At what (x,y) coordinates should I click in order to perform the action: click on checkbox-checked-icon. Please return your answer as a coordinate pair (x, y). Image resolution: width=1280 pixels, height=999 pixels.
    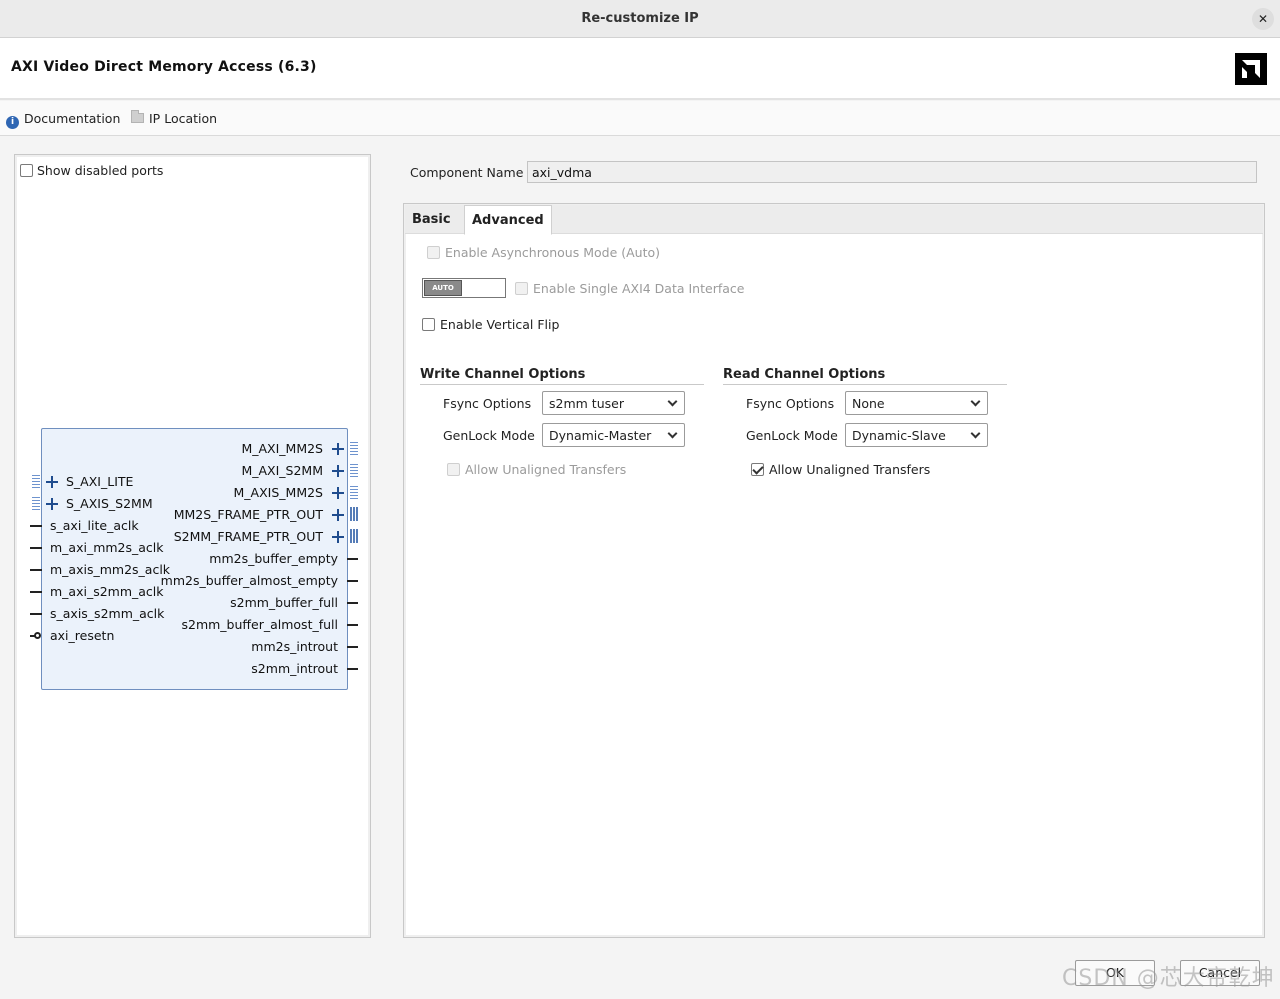
    Looking at the image, I should click on (757, 469).